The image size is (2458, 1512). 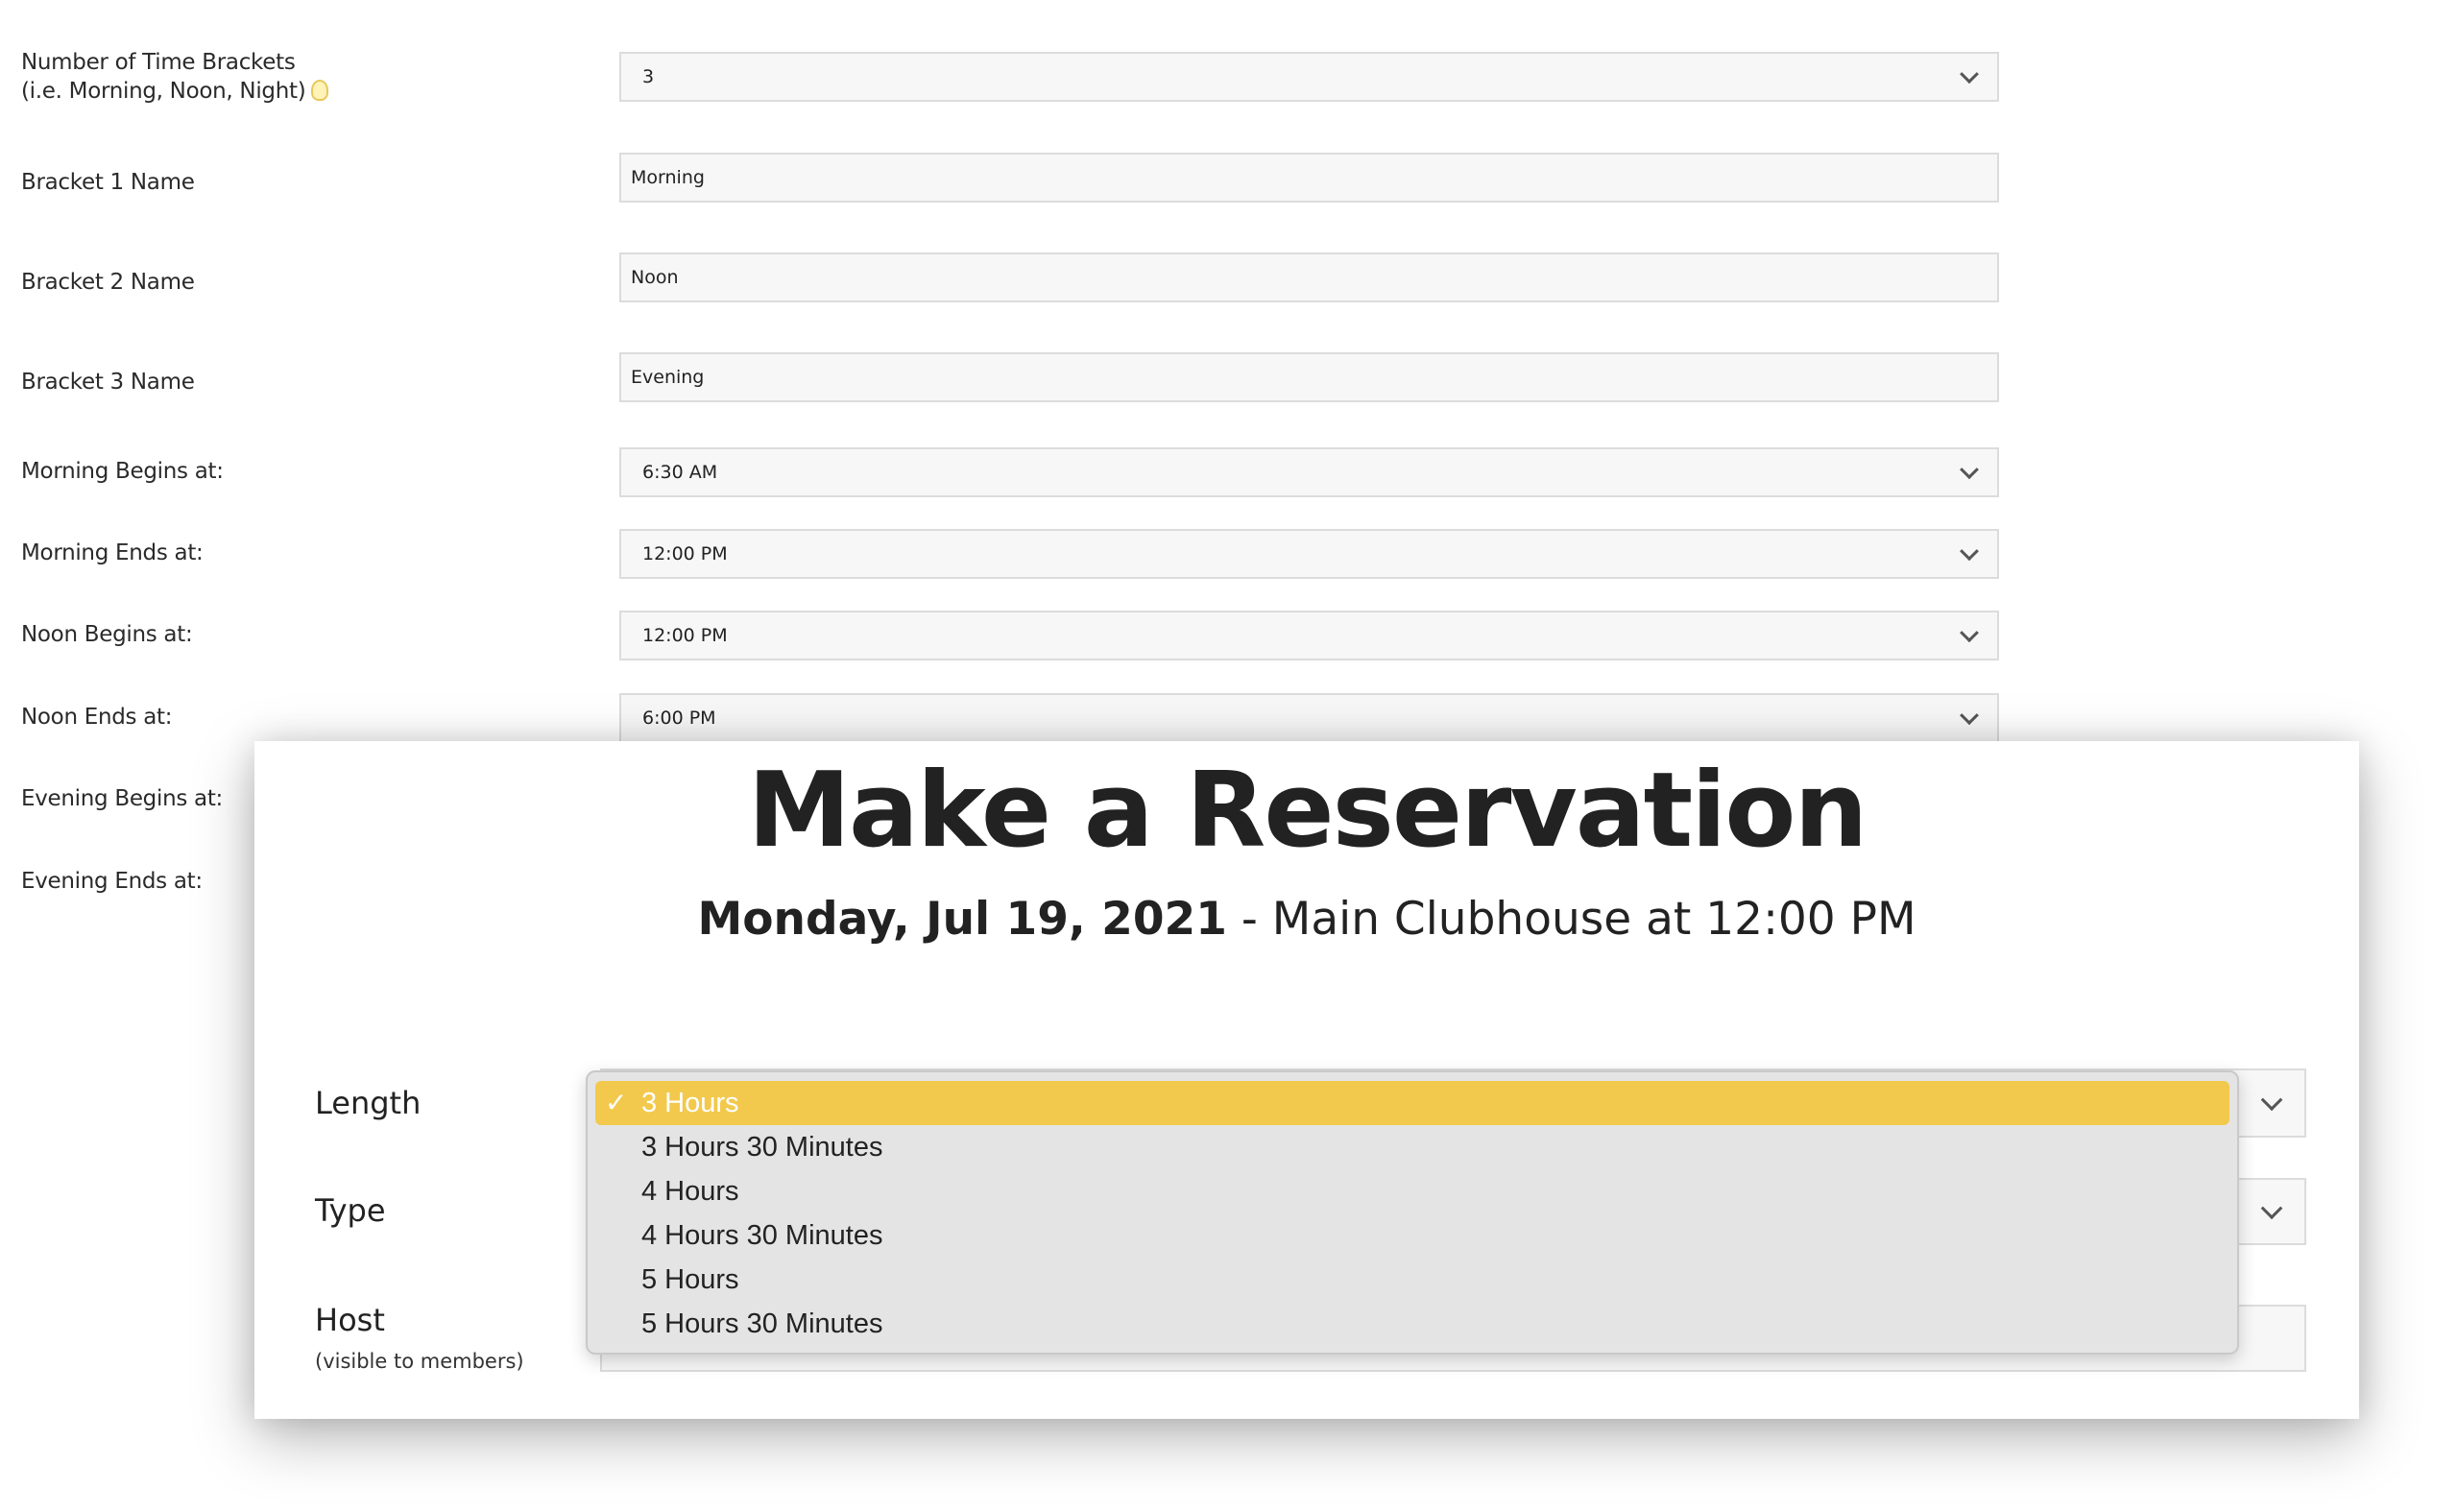 I want to click on morning-ends-value: 12:00 PM, so click(x=685, y=553).